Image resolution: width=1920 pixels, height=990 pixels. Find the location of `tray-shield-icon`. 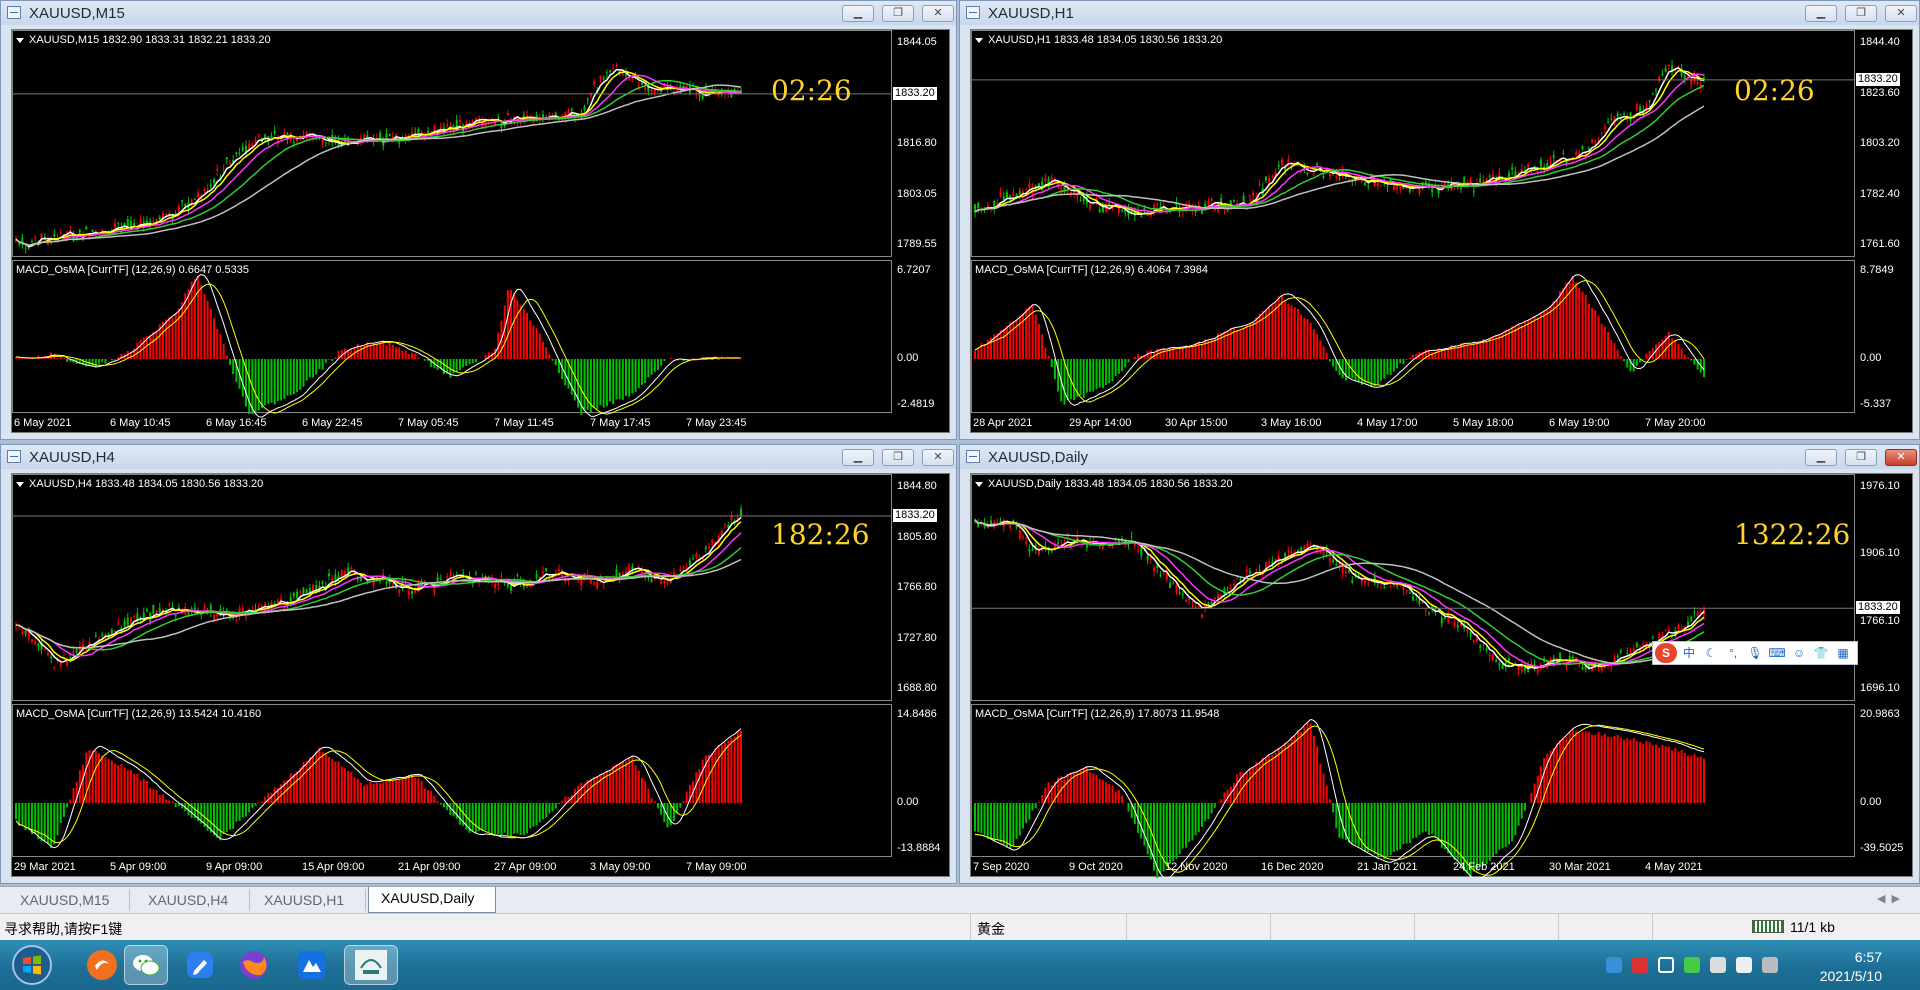

tray-shield-icon is located at coordinates (1666, 965).